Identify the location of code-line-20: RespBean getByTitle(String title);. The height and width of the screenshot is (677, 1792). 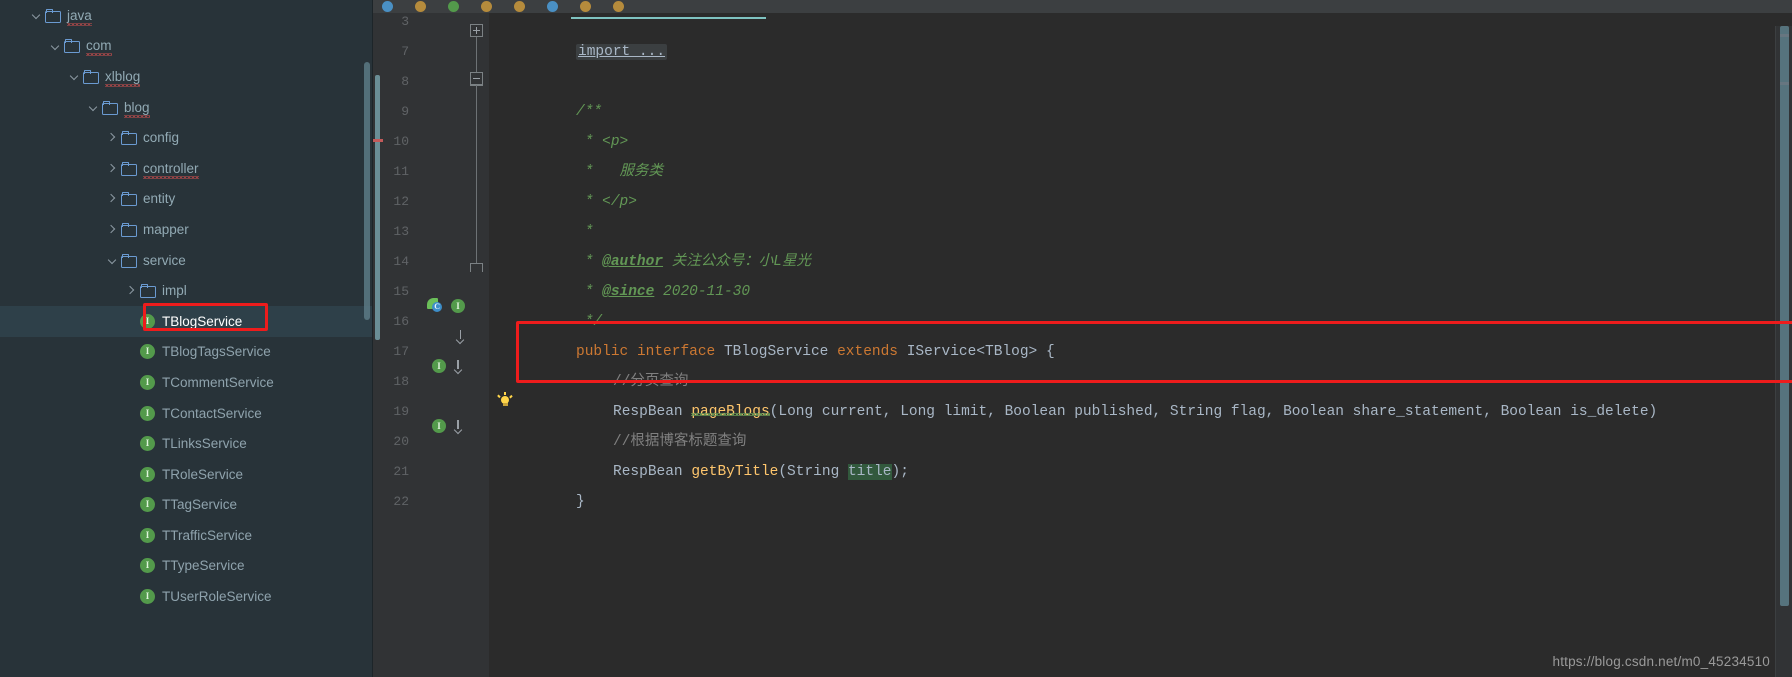
(699, 453).